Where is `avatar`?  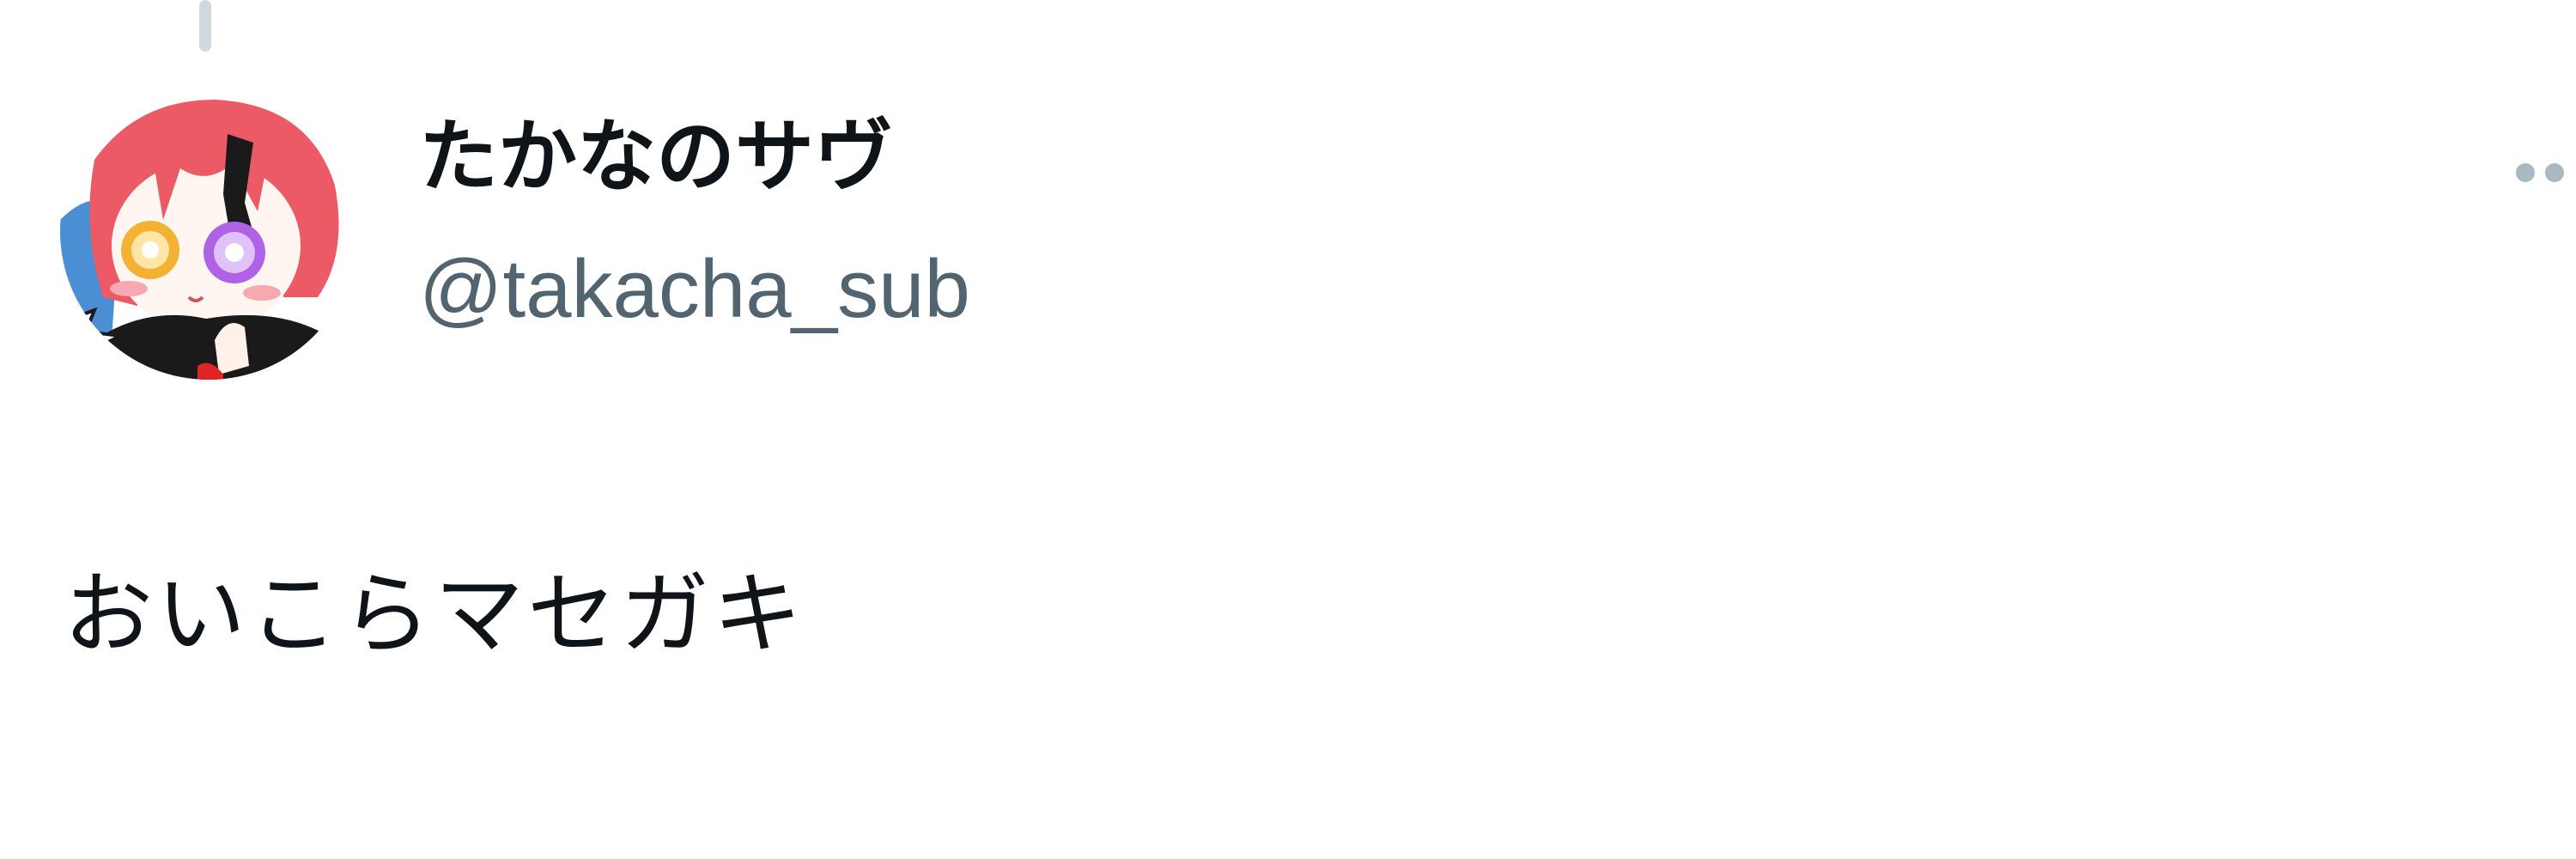 avatar is located at coordinates (208, 231).